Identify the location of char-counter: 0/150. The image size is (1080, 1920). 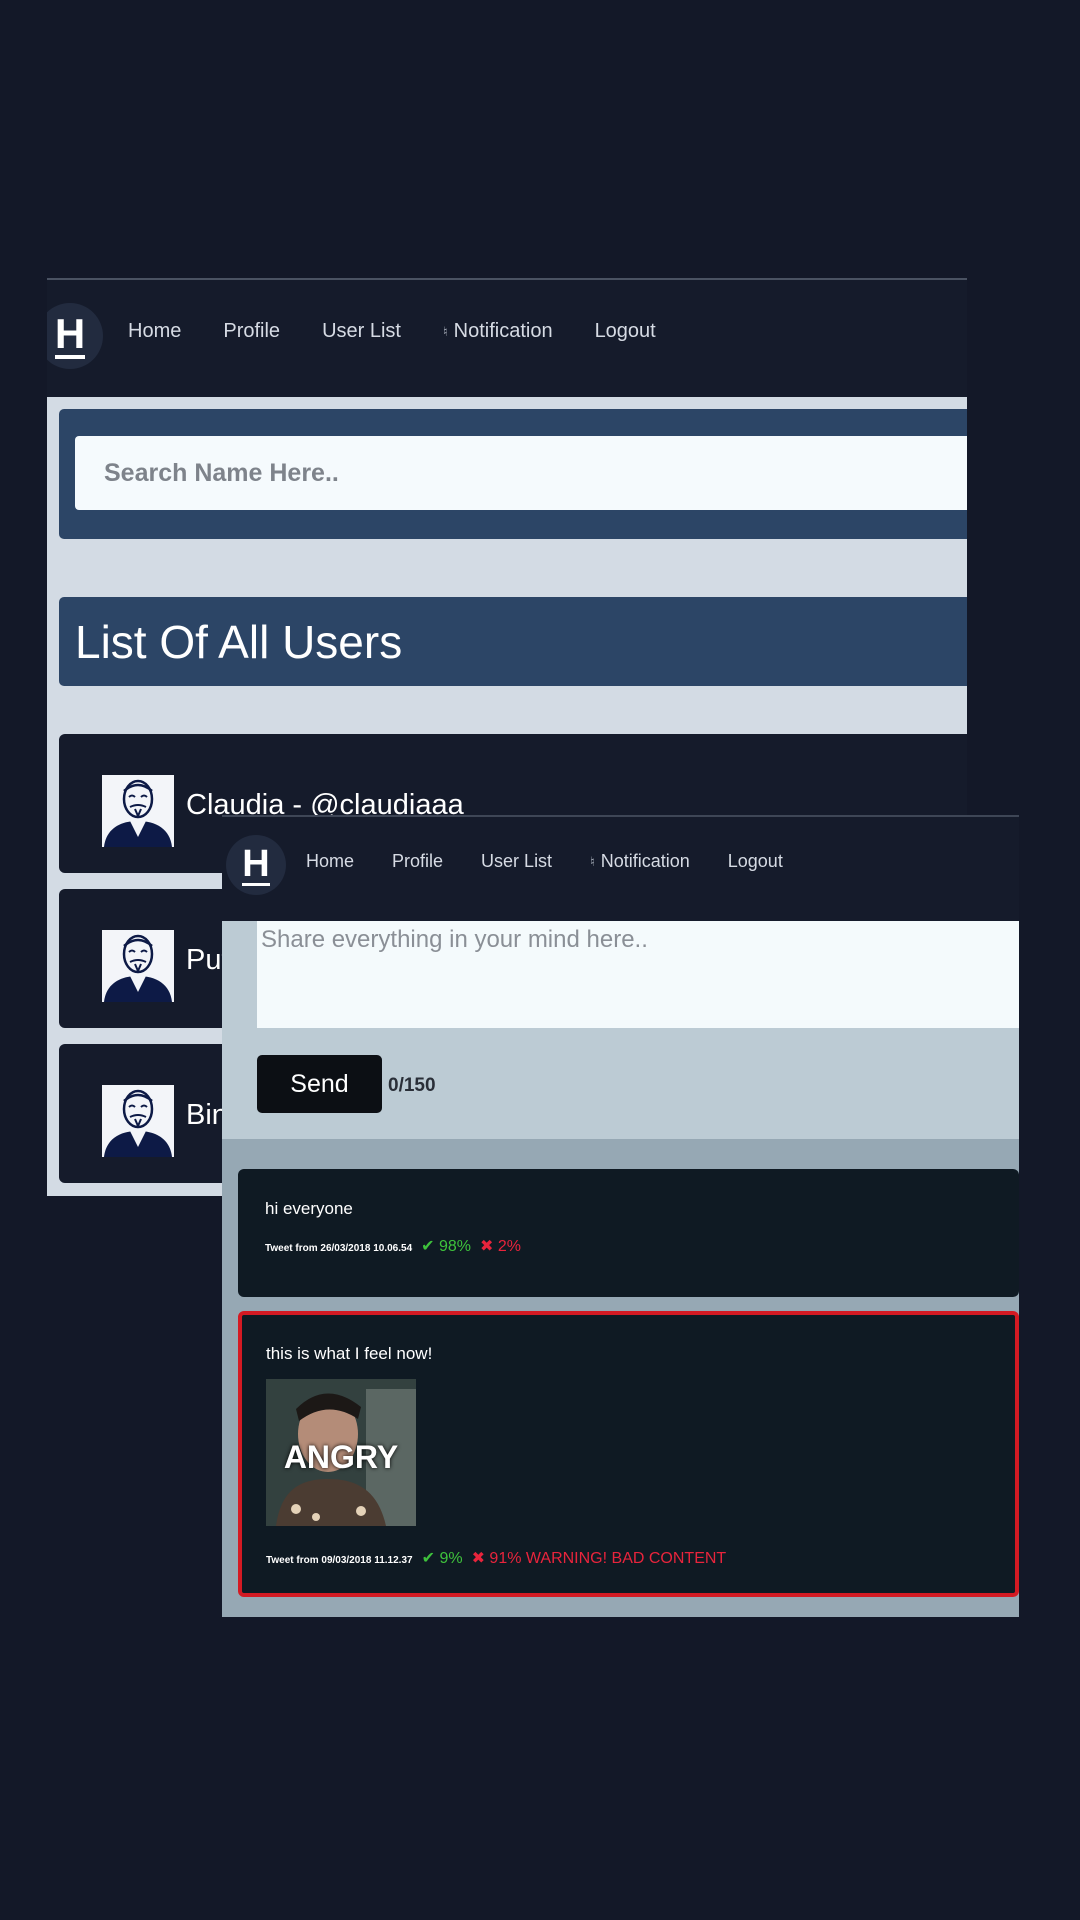
(412, 1085).